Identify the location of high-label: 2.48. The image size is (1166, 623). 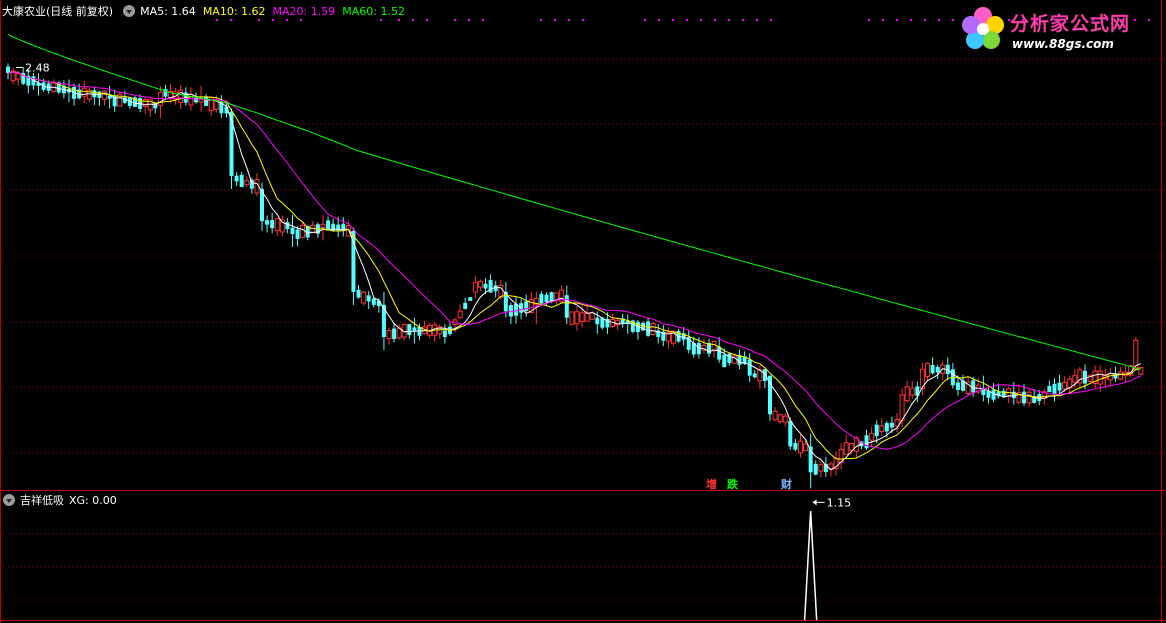
(37, 67).